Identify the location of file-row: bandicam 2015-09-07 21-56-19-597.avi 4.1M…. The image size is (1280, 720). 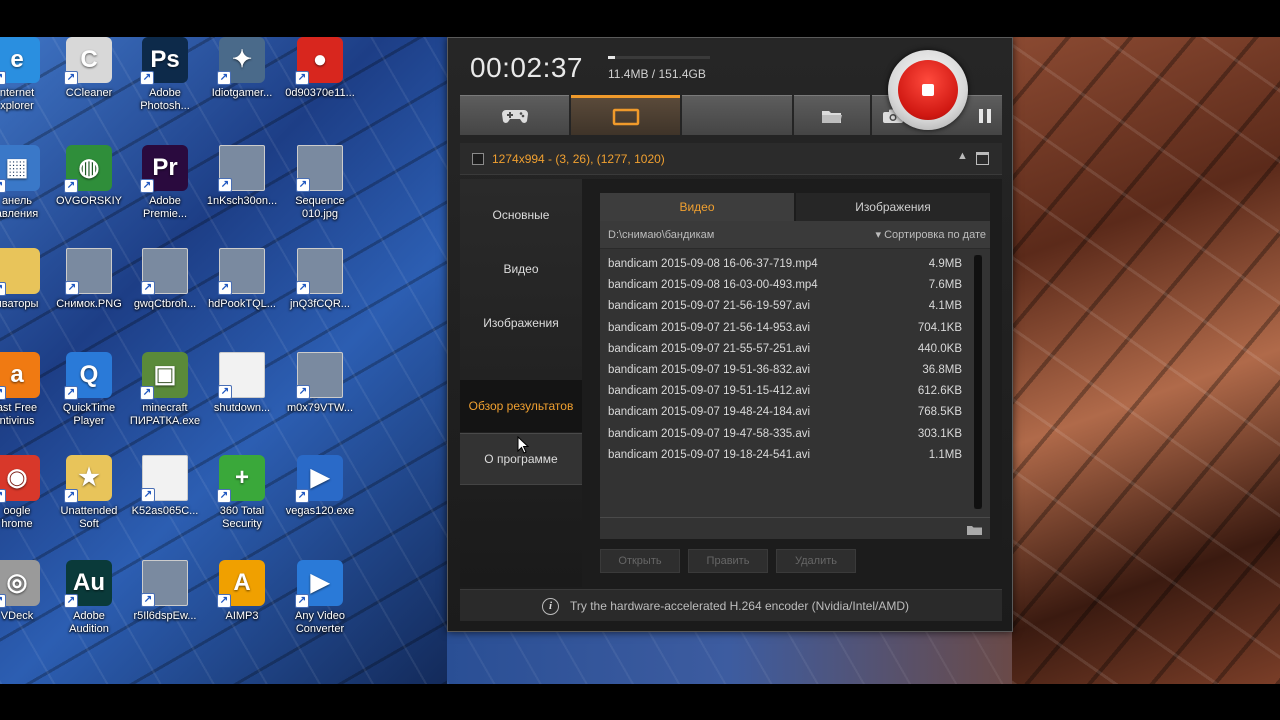
(785, 307).